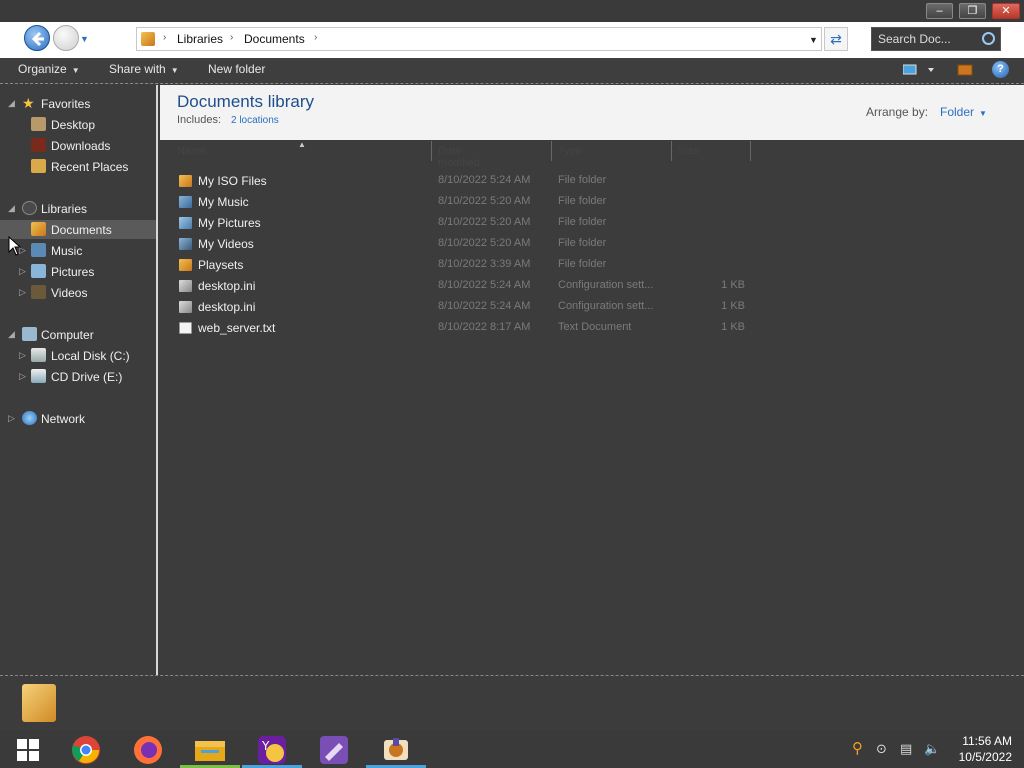 This screenshot has width=1024, height=768. I want to click on arrange-by-label: Arrange by:, so click(897, 112).